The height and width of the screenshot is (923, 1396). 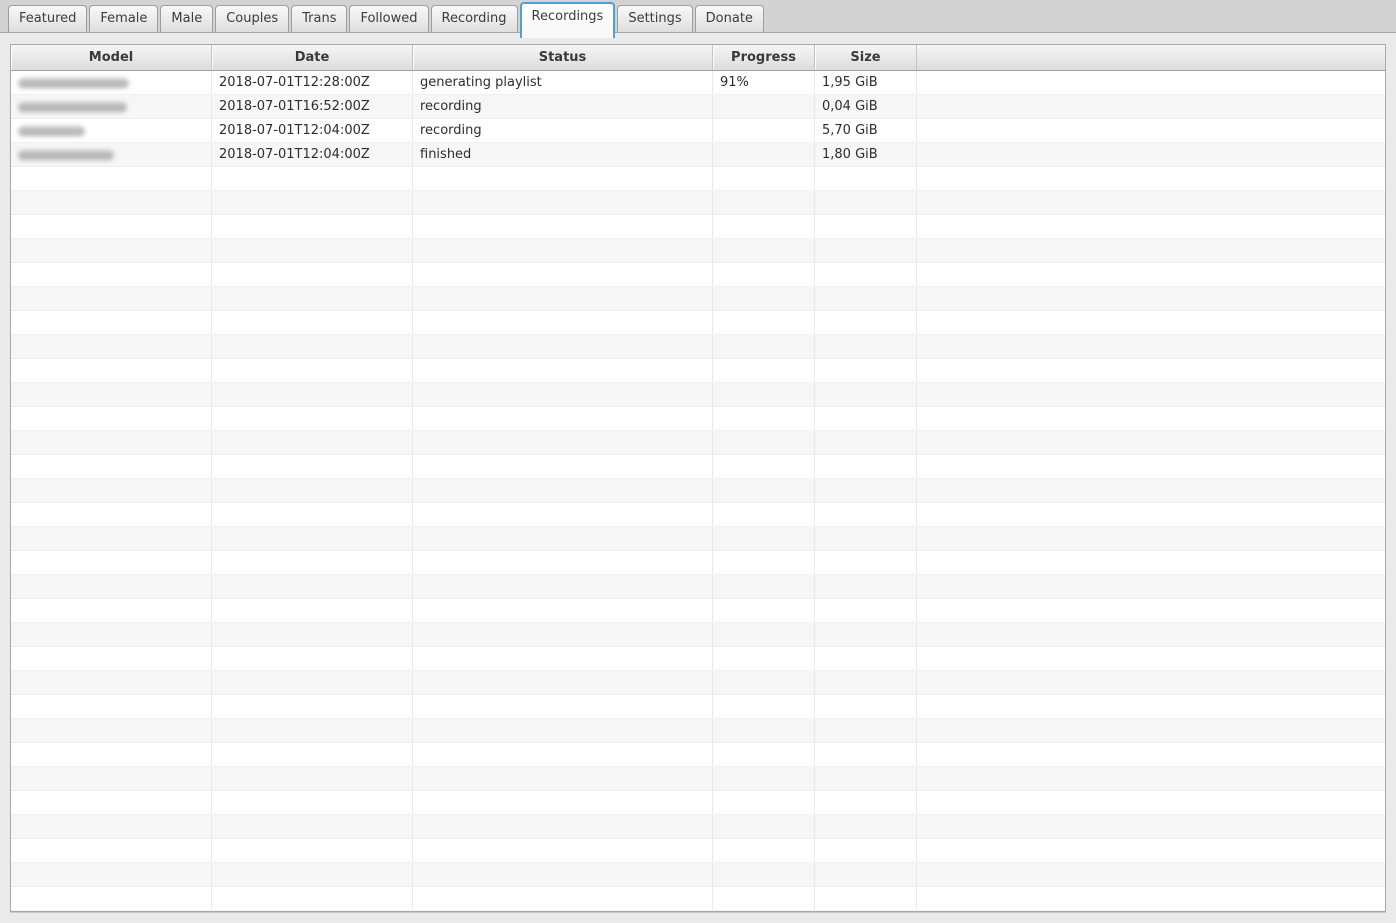 I want to click on tab-label: Donate, so click(x=729, y=18).